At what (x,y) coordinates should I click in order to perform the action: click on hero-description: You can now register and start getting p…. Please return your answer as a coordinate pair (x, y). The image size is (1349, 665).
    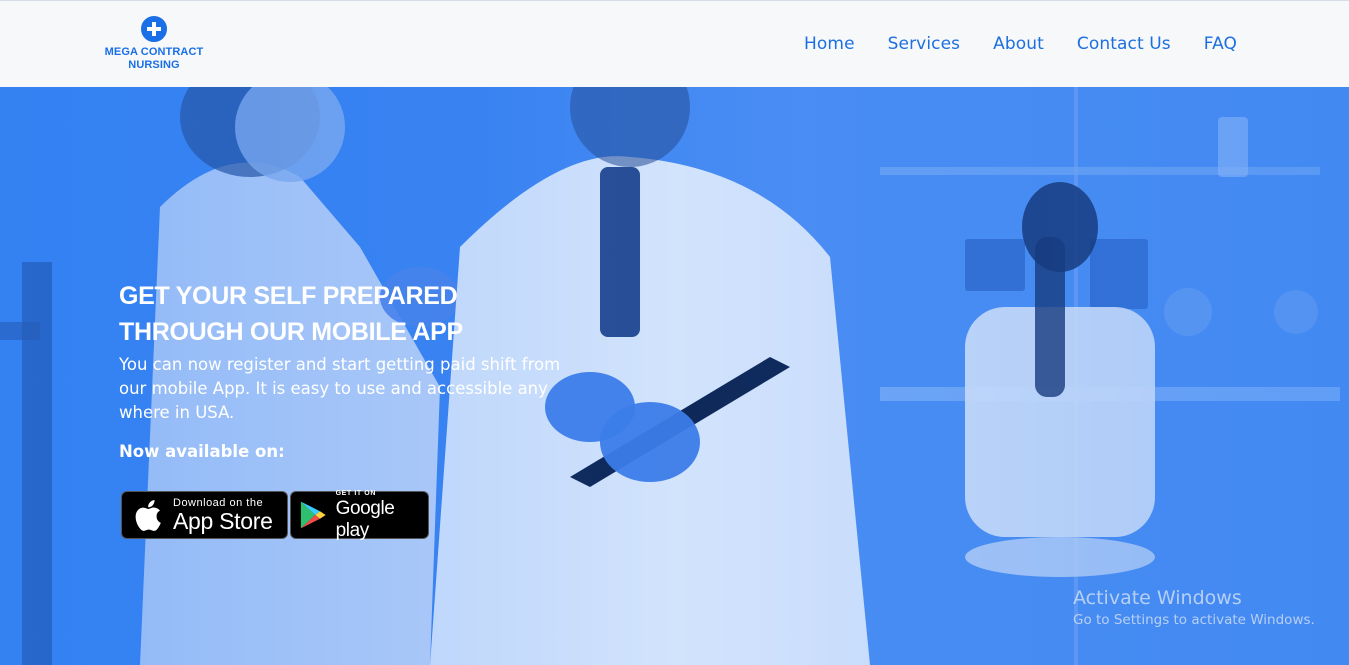
    Looking at the image, I should click on (340, 388).